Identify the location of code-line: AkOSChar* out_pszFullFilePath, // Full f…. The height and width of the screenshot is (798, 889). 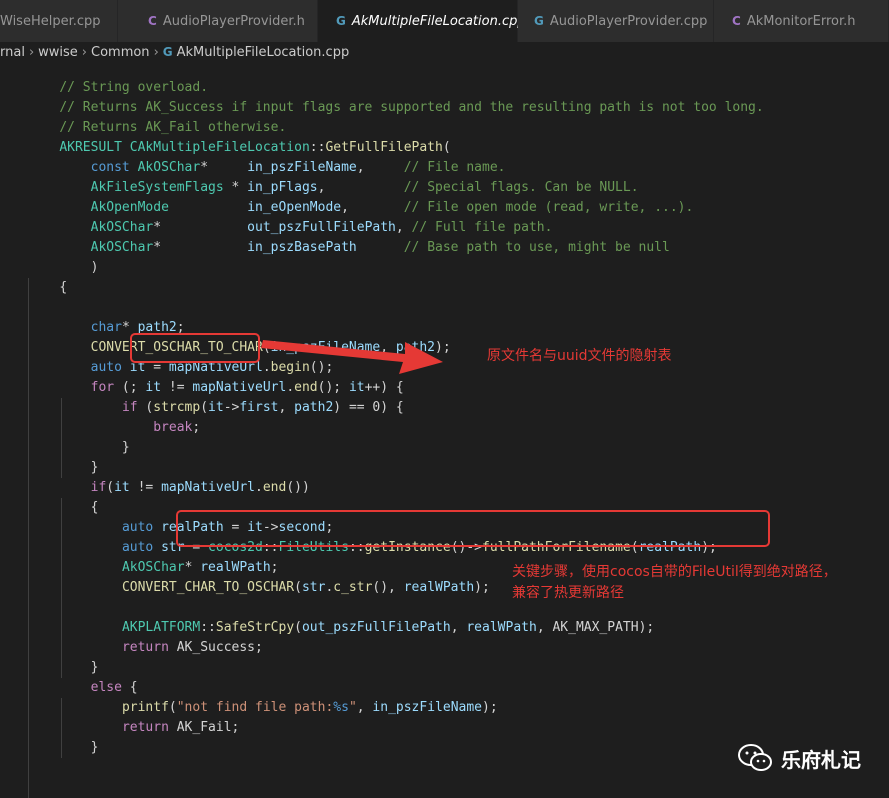
(321, 227).